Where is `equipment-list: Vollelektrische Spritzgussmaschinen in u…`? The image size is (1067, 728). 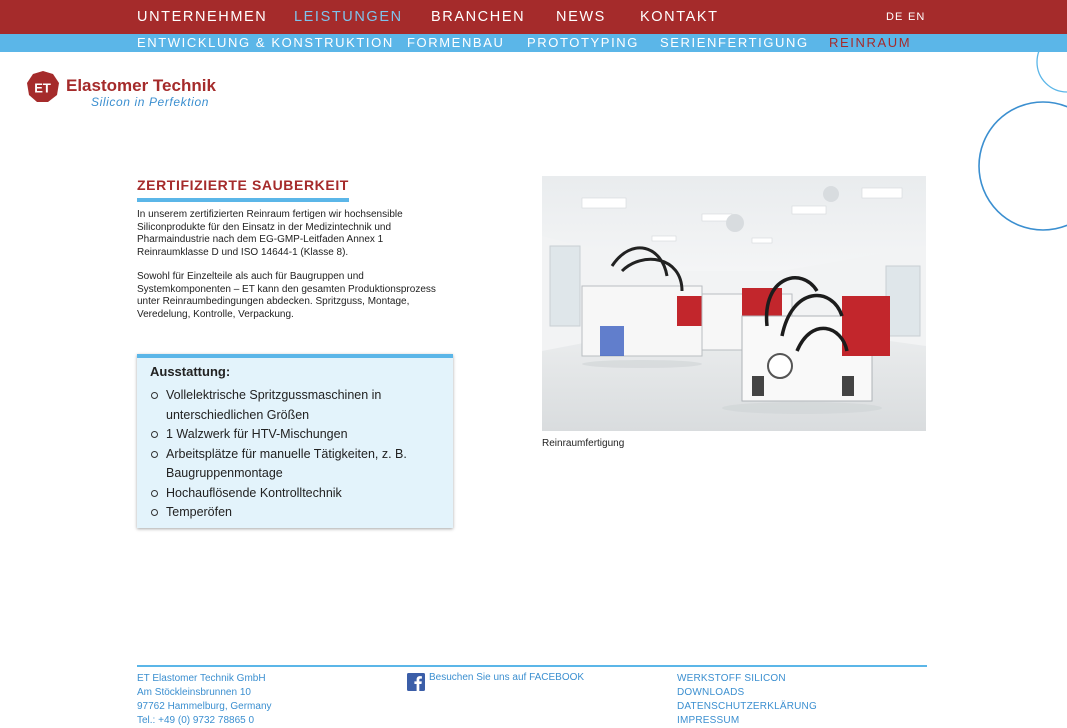
equipment-list: Vollelektrische Spritzgussmaschinen in u… is located at coordinates (296, 454).